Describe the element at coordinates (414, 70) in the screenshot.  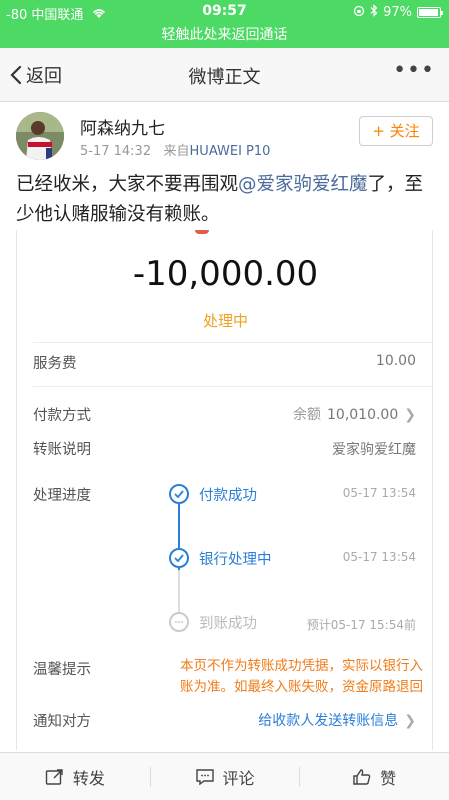
I see `more-icon: •••` at that location.